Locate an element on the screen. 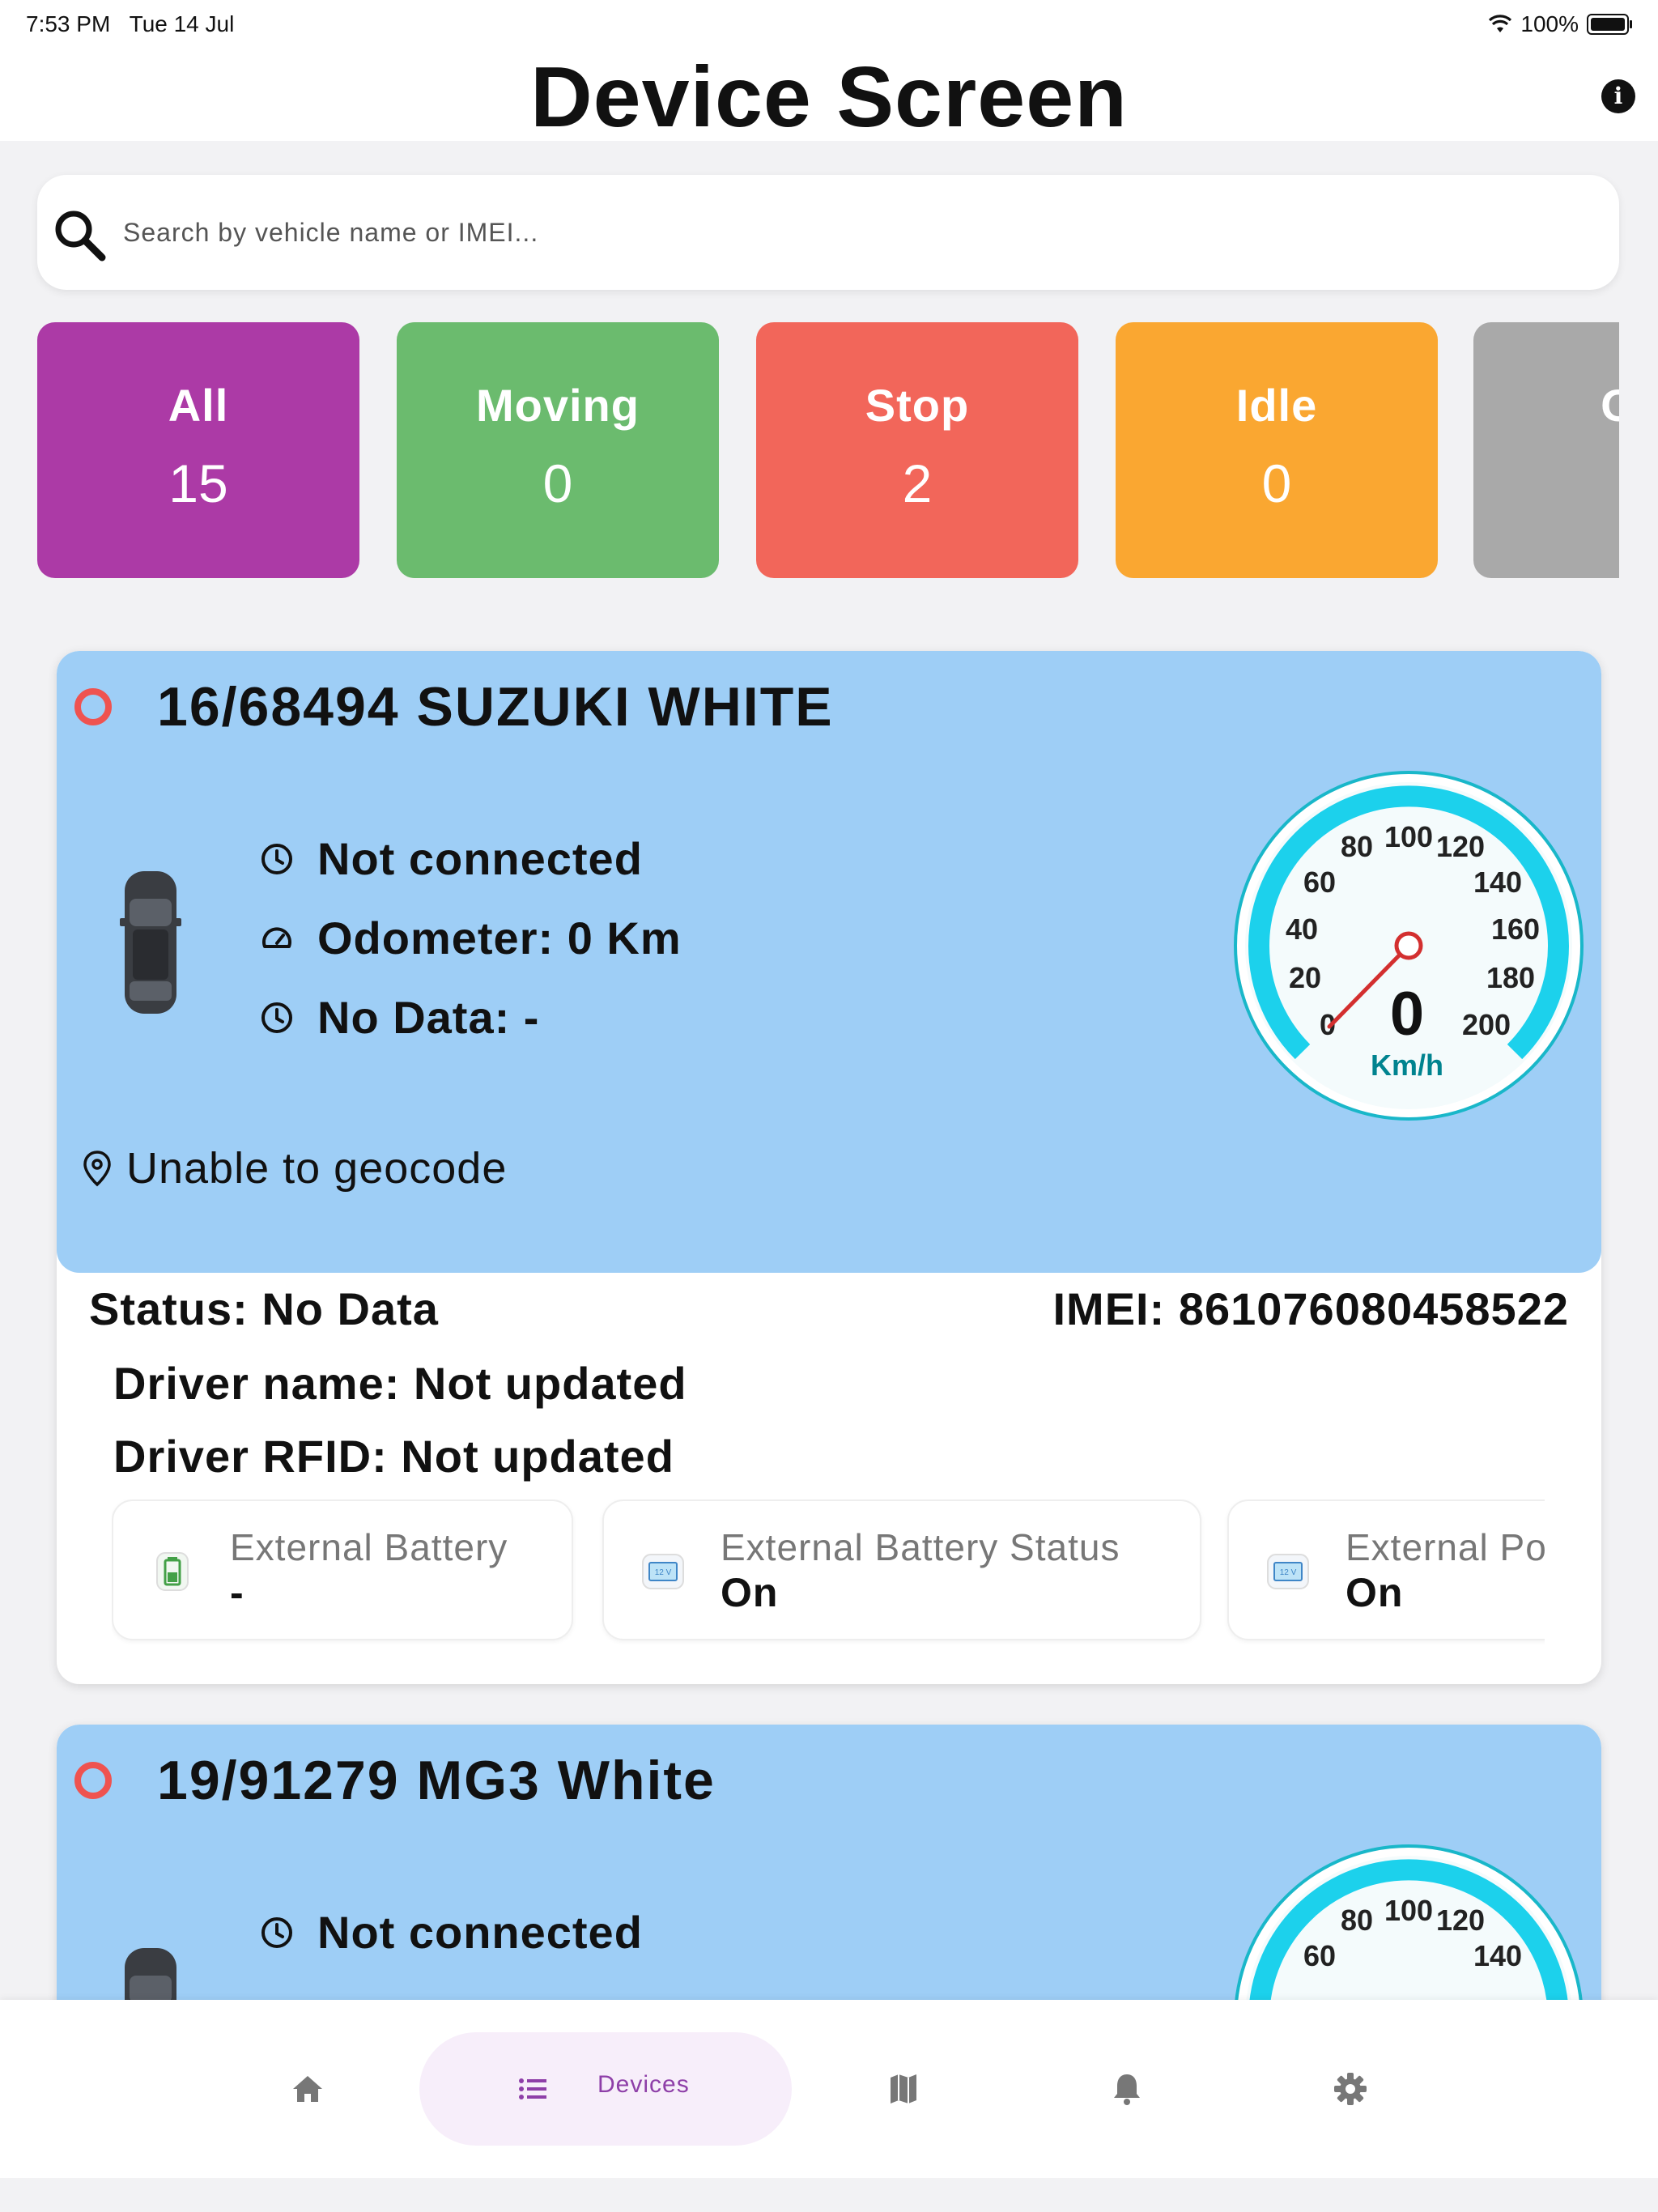 Image resolution: width=1658 pixels, height=2212 pixels. vehicle-name: 16/68494 SUZUKI WHITE is located at coordinates (495, 707).